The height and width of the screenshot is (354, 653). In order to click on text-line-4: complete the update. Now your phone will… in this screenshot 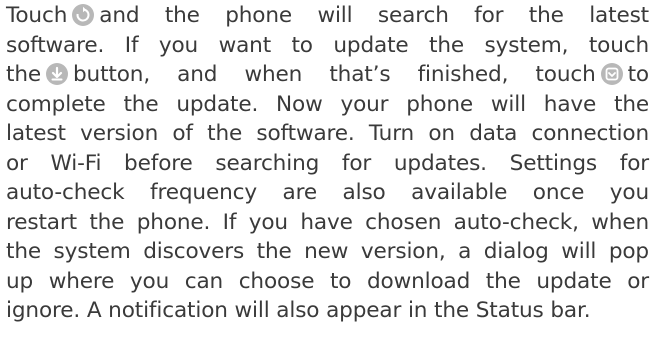, I will do `click(327, 104)`.